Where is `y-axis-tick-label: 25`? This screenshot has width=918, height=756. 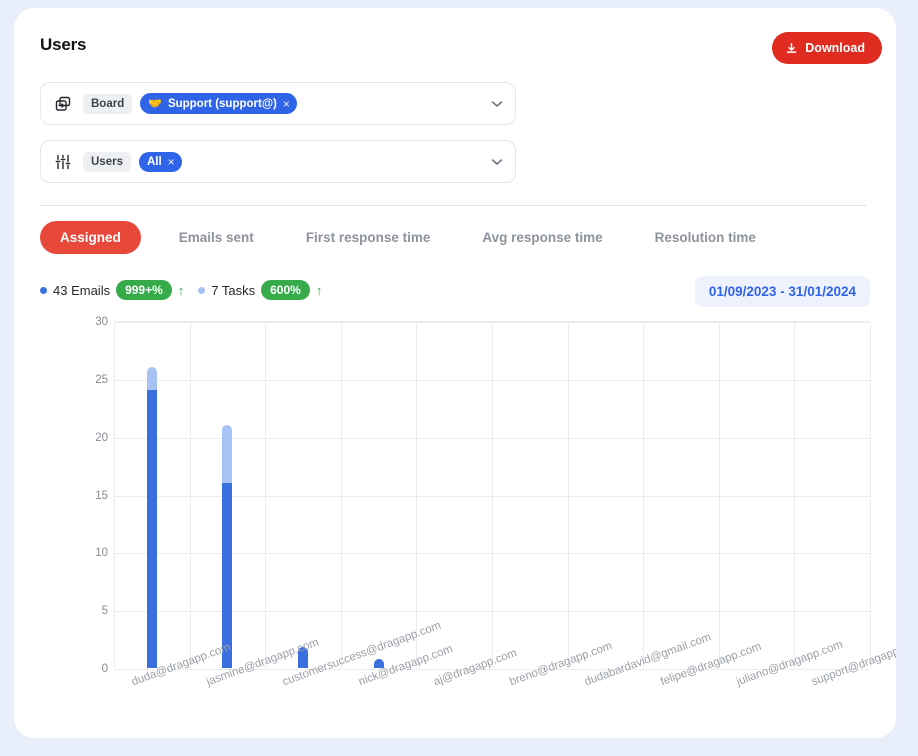 y-axis-tick-label: 25 is located at coordinates (101, 379).